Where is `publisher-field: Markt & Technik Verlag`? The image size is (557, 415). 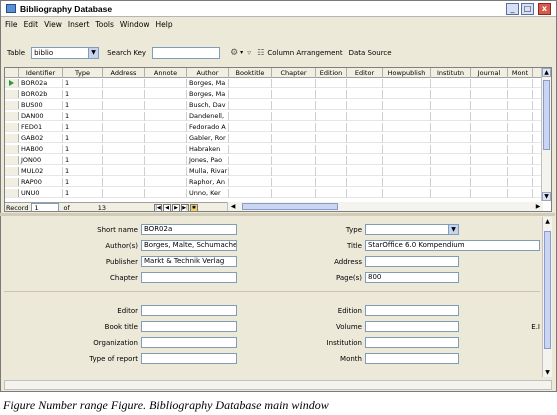 publisher-field: Markt & Technik Verlag is located at coordinates (189, 261).